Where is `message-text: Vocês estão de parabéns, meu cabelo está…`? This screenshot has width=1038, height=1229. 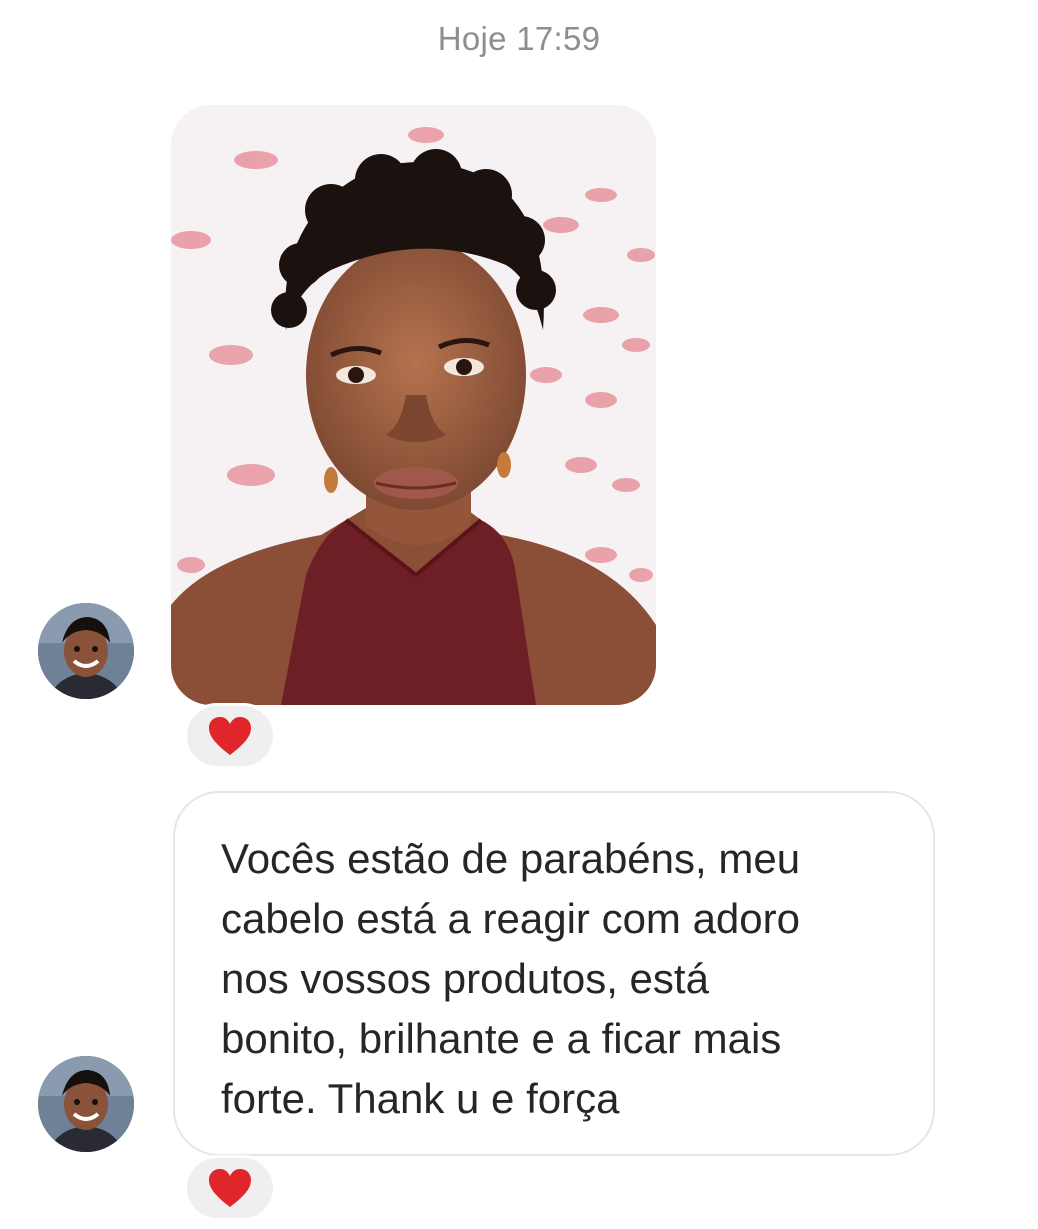 message-text: Vocês estão de parabéns, meu cabelo está… is located at coordinates (511, 978).